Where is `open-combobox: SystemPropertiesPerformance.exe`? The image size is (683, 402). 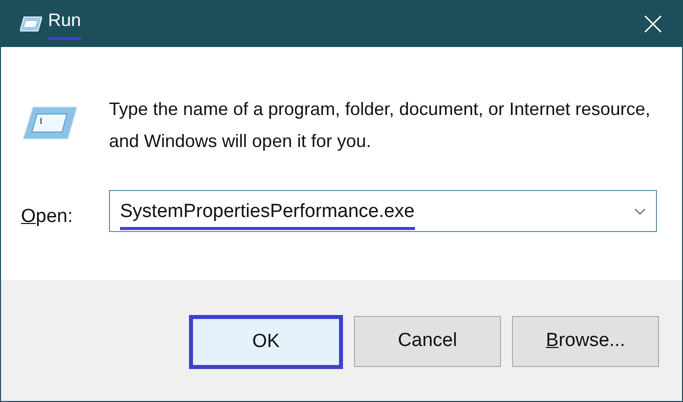 open-combobox: SystemPropertiesPerformance.exe is located at coordinates (383, 211).